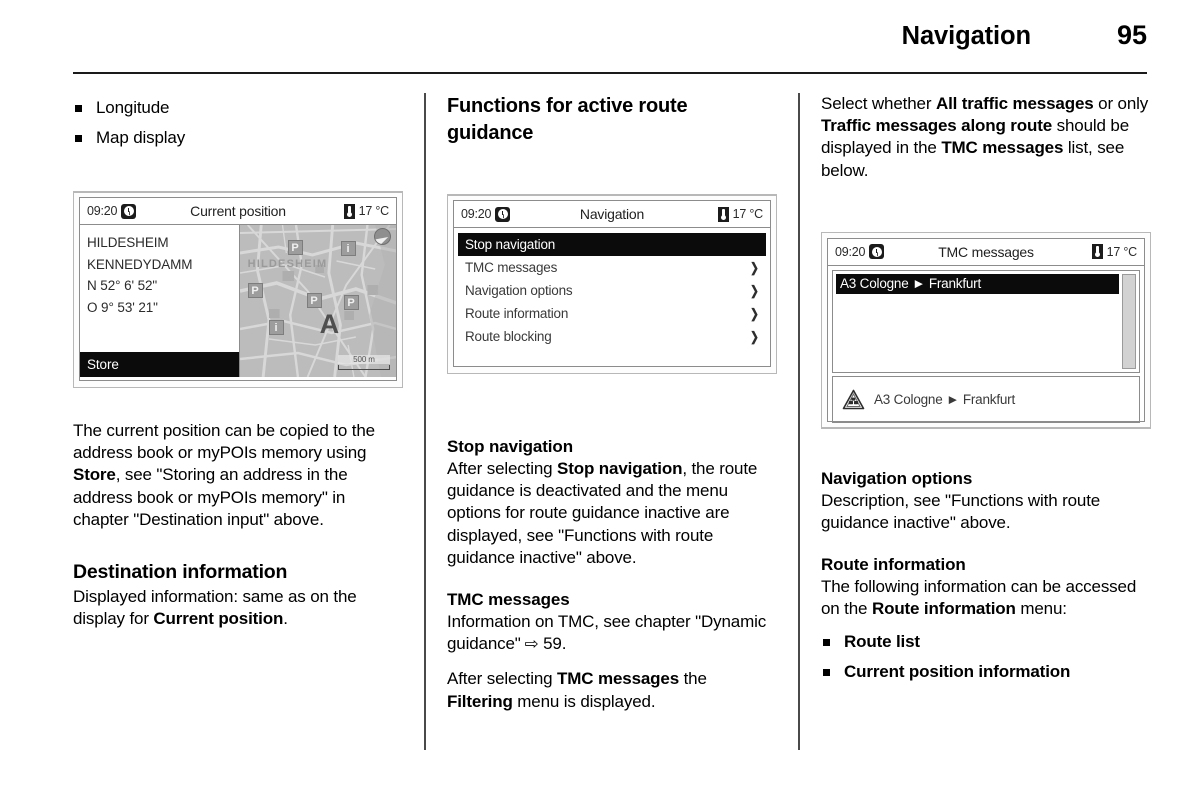  What do you see at coordinates (517, 313) in the screenshot?
I see `menu-item-label: Route information` at bounding box center [517, 313].